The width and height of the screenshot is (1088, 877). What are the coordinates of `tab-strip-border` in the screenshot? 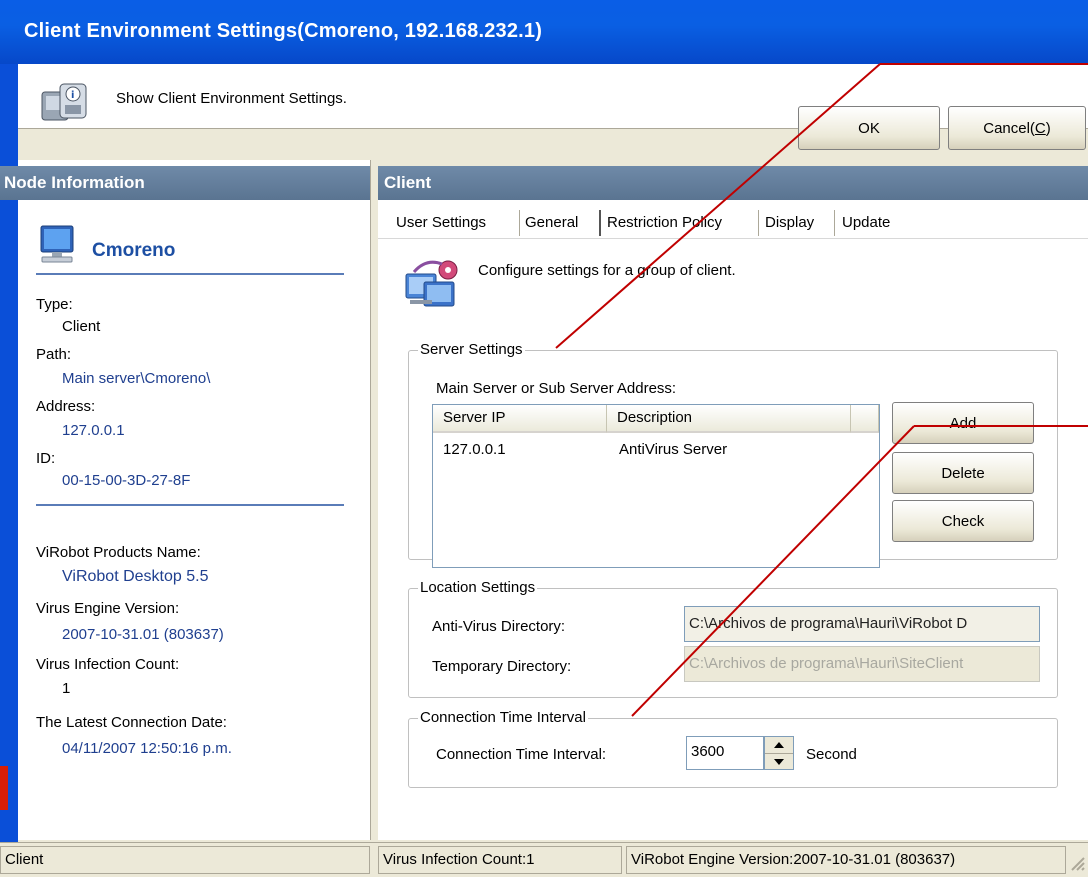 It's located at (733, 238).